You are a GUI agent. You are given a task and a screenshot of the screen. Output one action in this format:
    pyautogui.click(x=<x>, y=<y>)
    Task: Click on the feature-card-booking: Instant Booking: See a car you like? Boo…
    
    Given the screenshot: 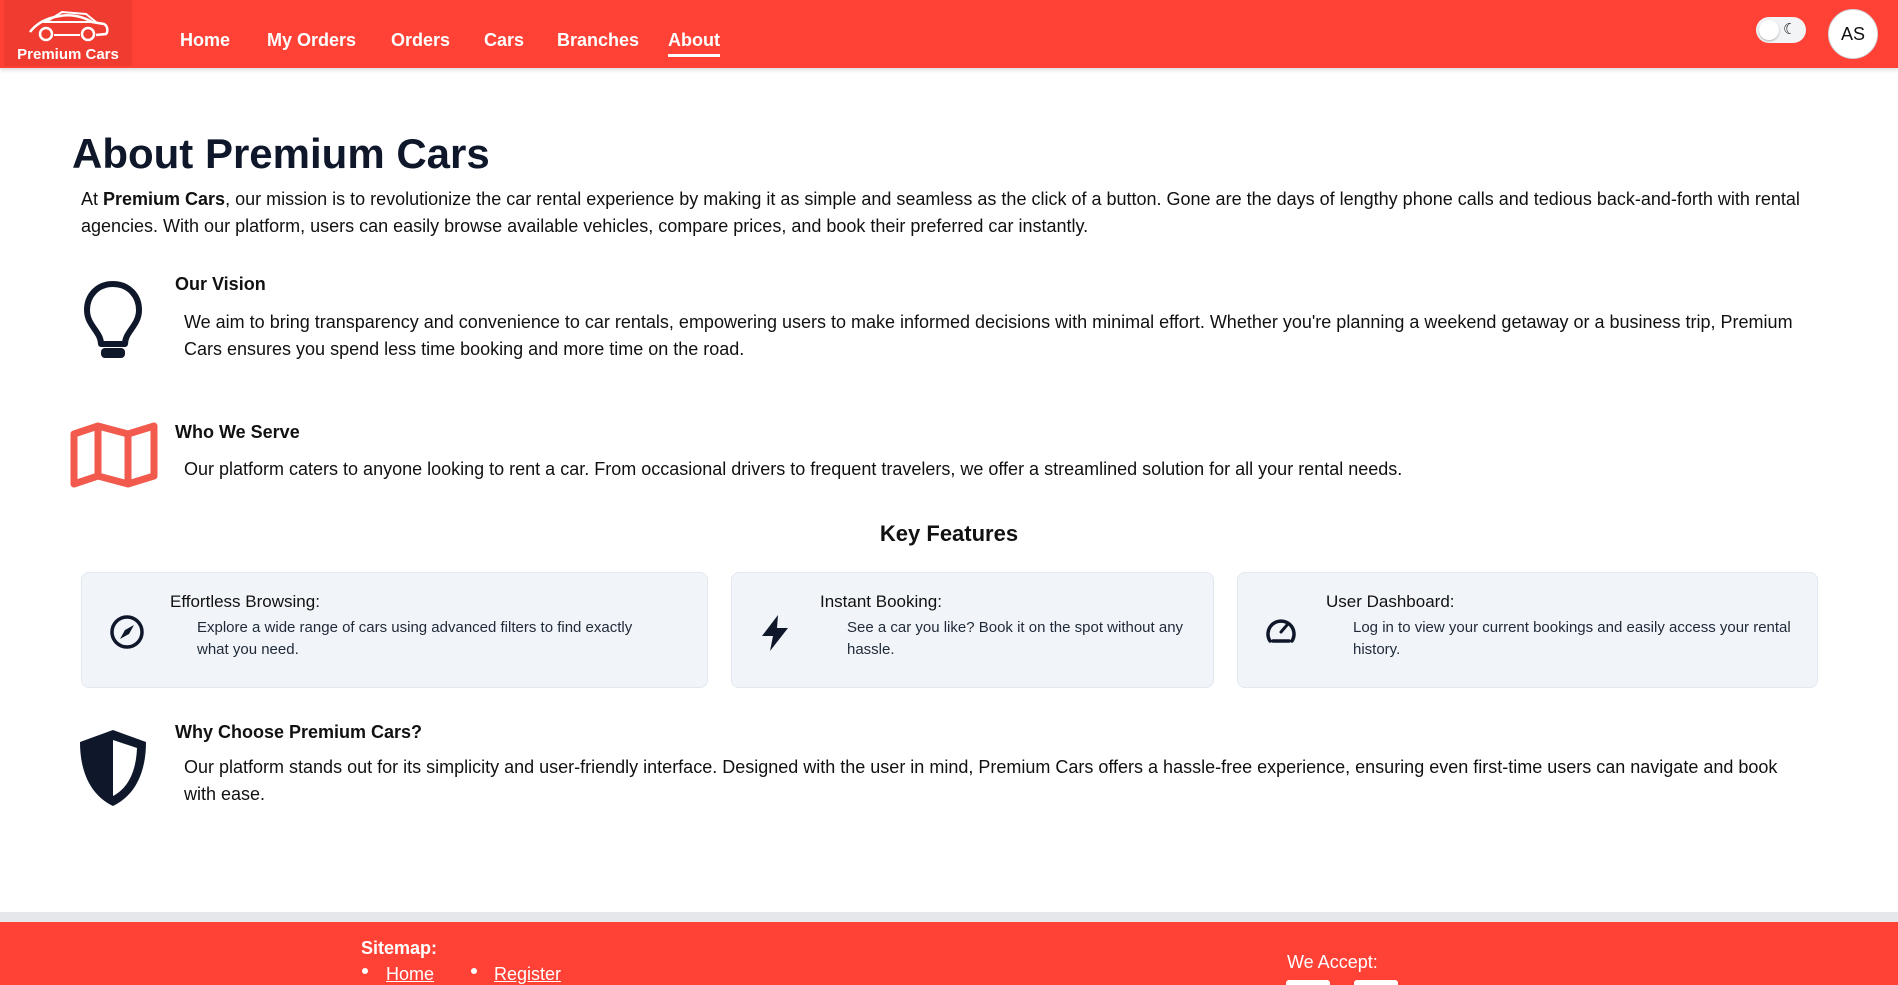 What is the action you would take?
    pyautogui.click(x=972, y=630)
    